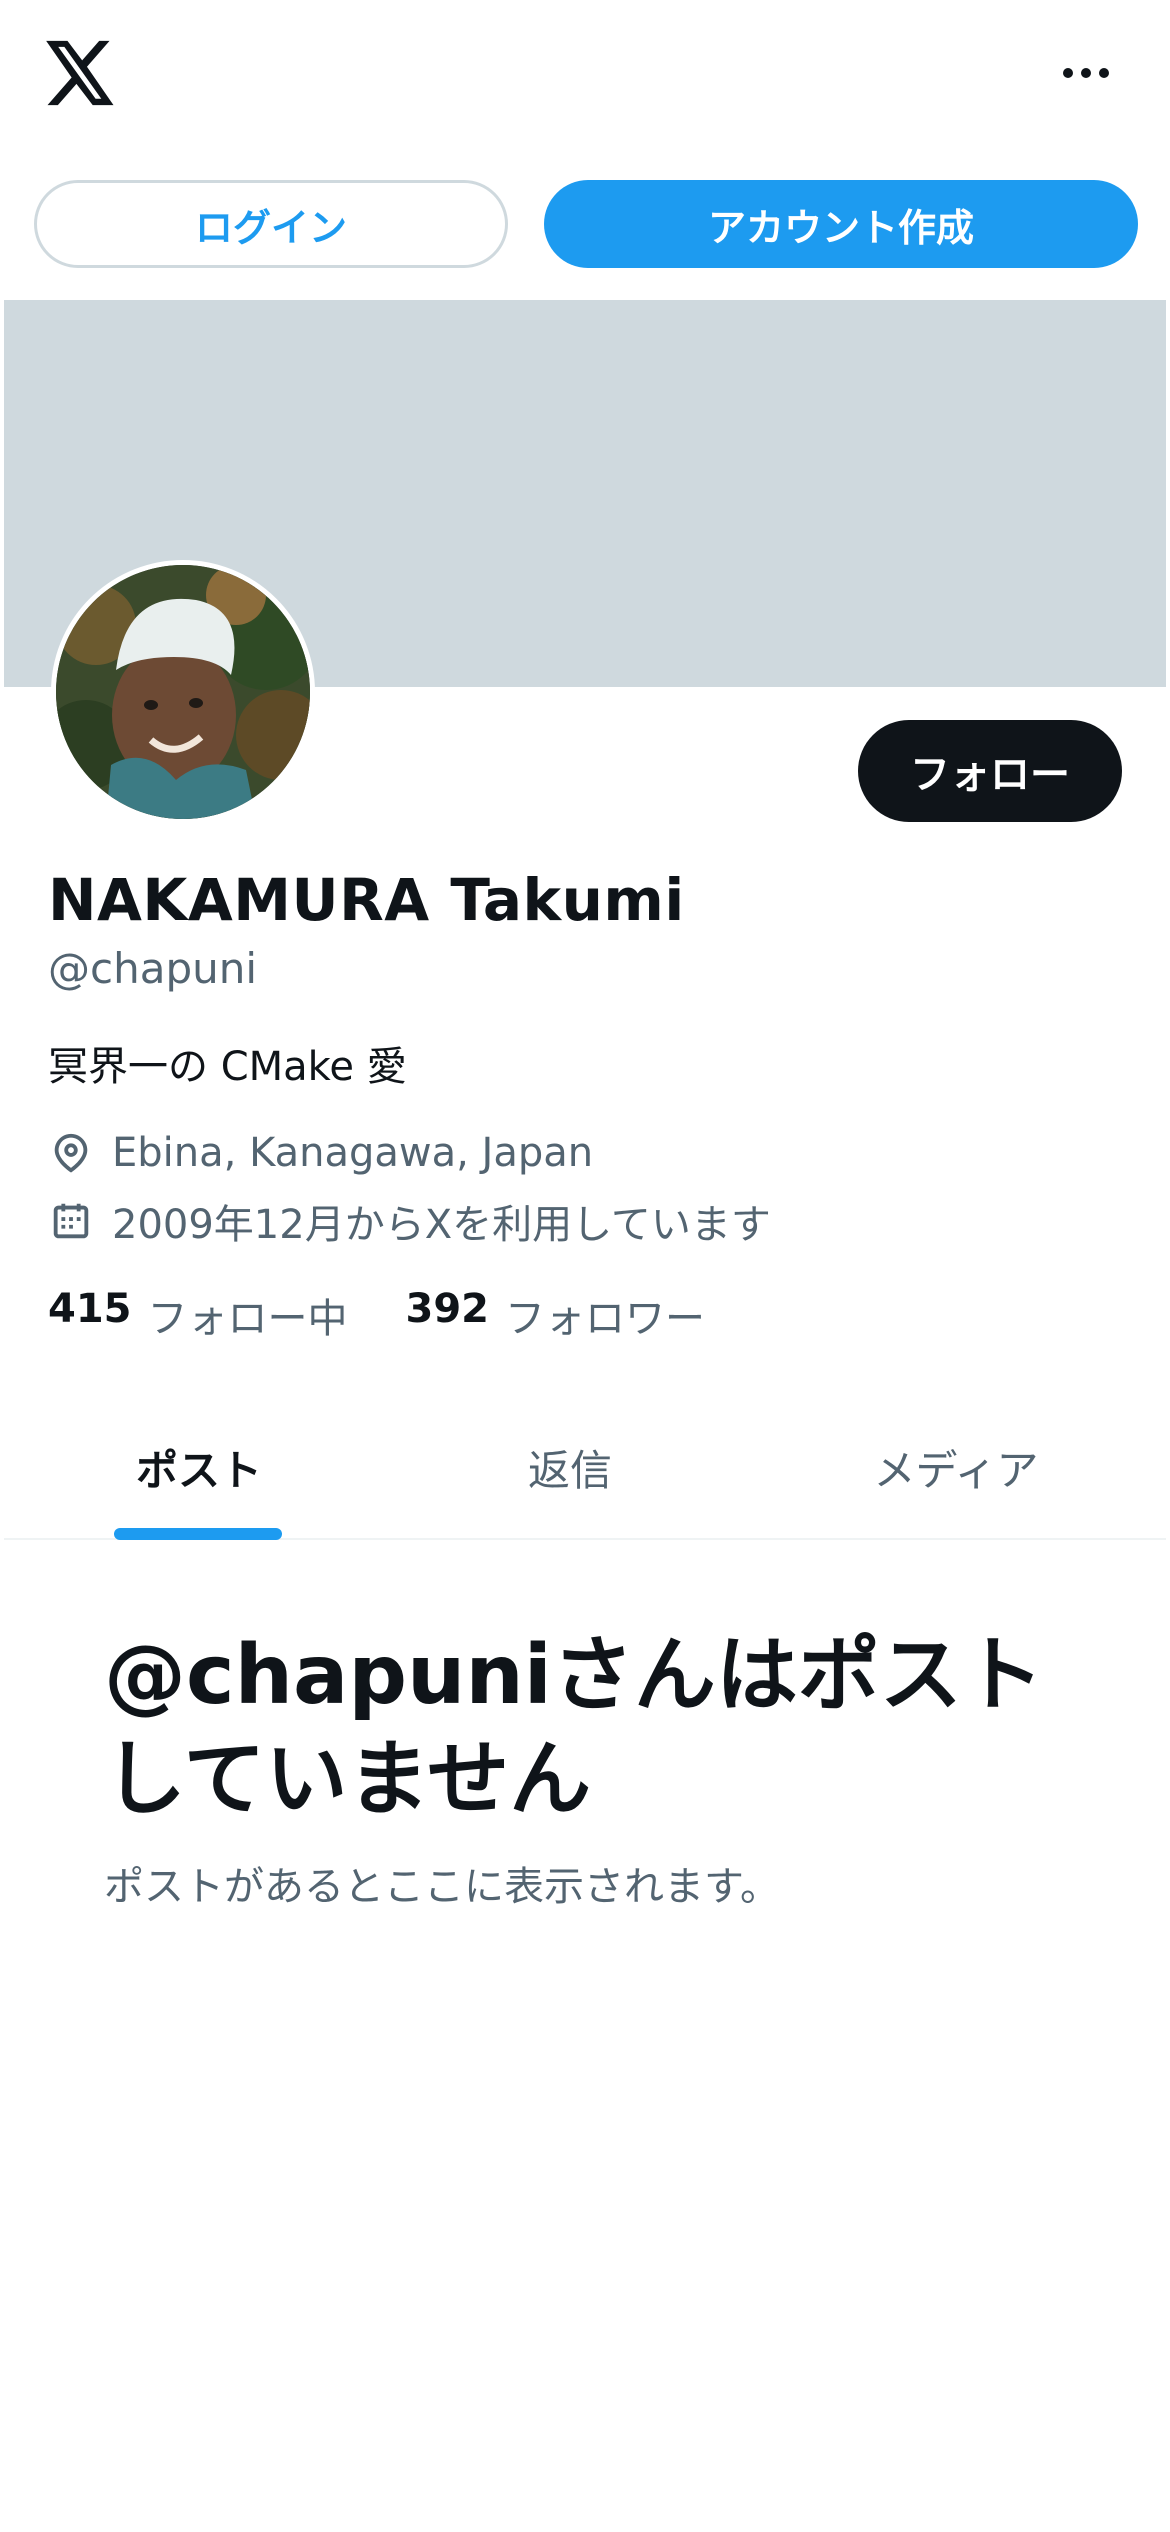  What do you see at coordinates (198, 1534) in the screenshot?
I see `active-tab-indicator` at bounding box center [198, 1534].